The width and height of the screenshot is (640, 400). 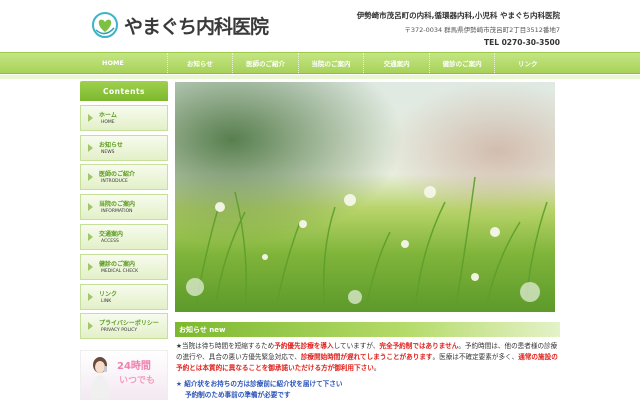 I want to click on header-tel: TEL 0270-30-3500, so click(x=458, y=42).